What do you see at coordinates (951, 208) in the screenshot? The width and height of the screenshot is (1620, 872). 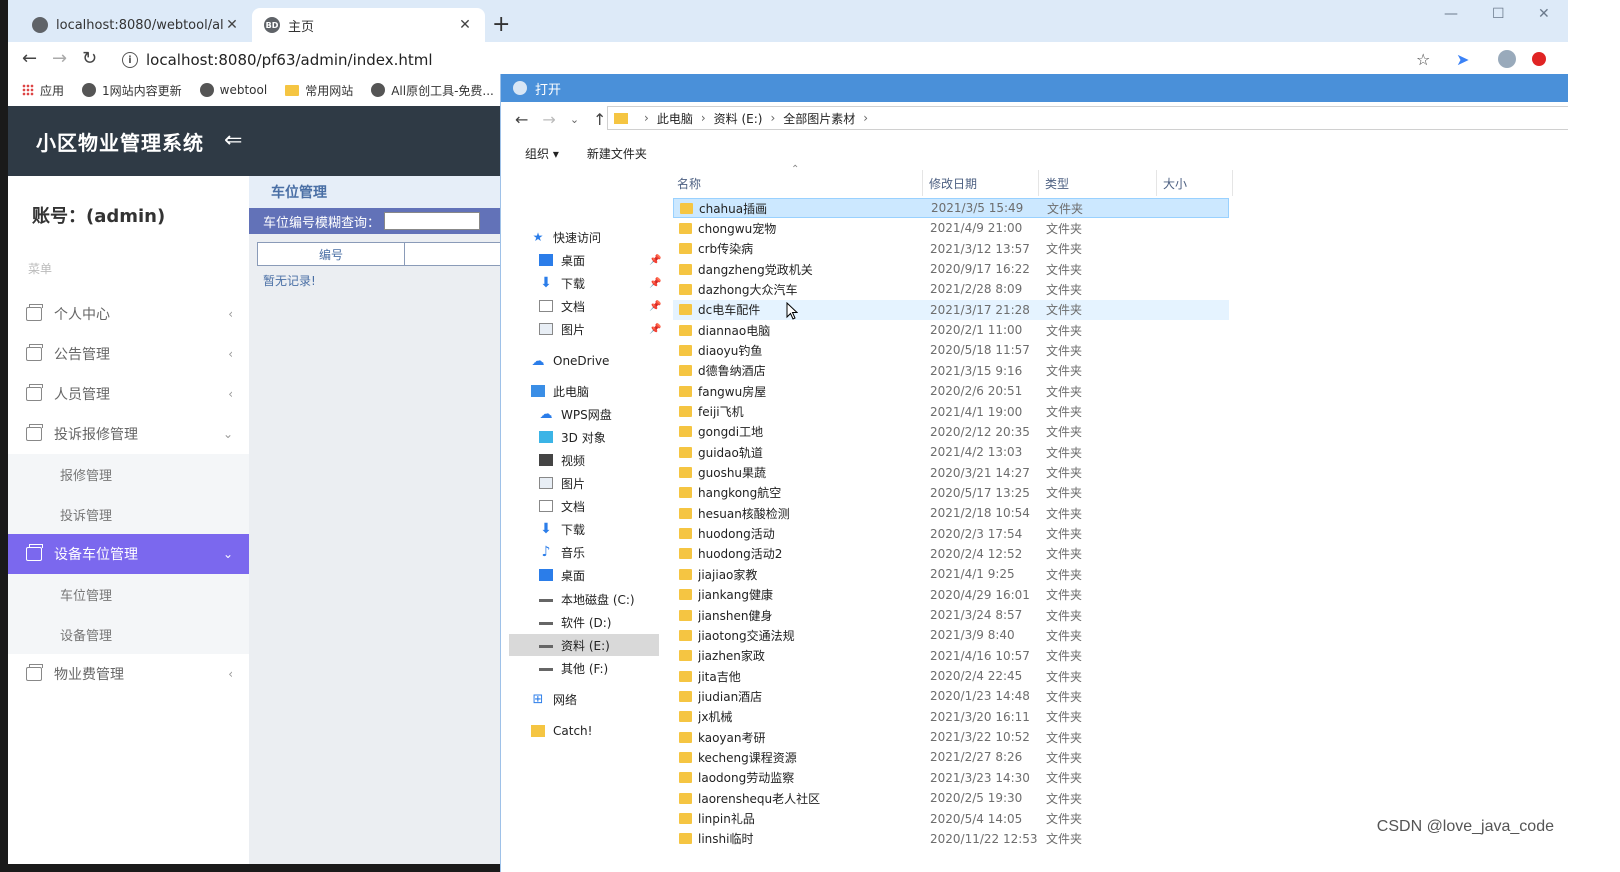 I see `file-row: chahua插画 2021/3/5 15:49 文件夹` at bounding box center [951, 208].